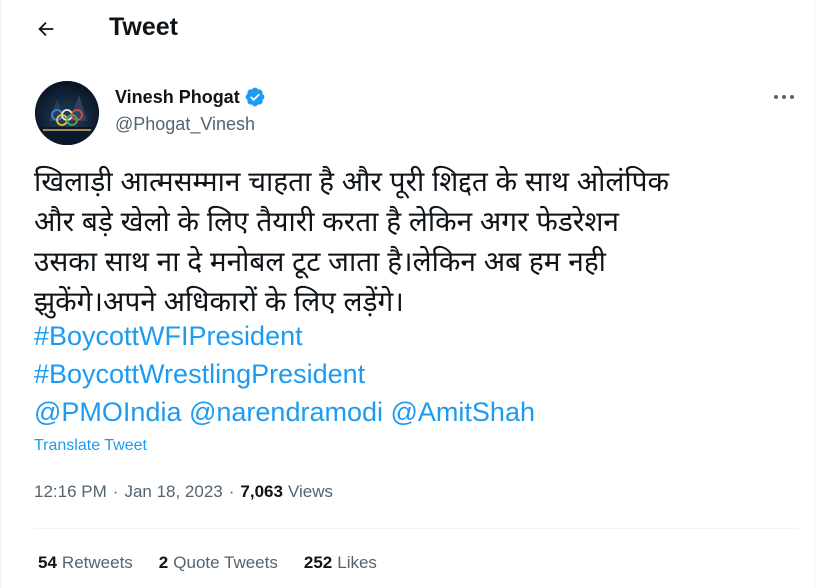 Image resolution: width=827 pixels, height=588 pixels. I want to click on mention-link: @AmitShah, so click(463, 412).